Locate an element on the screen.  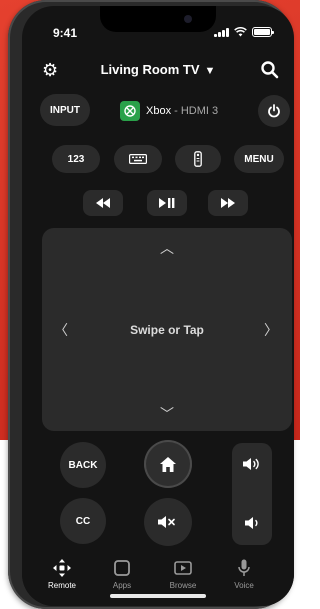
tab-voice: Voice is located at coordinates (244, 574).